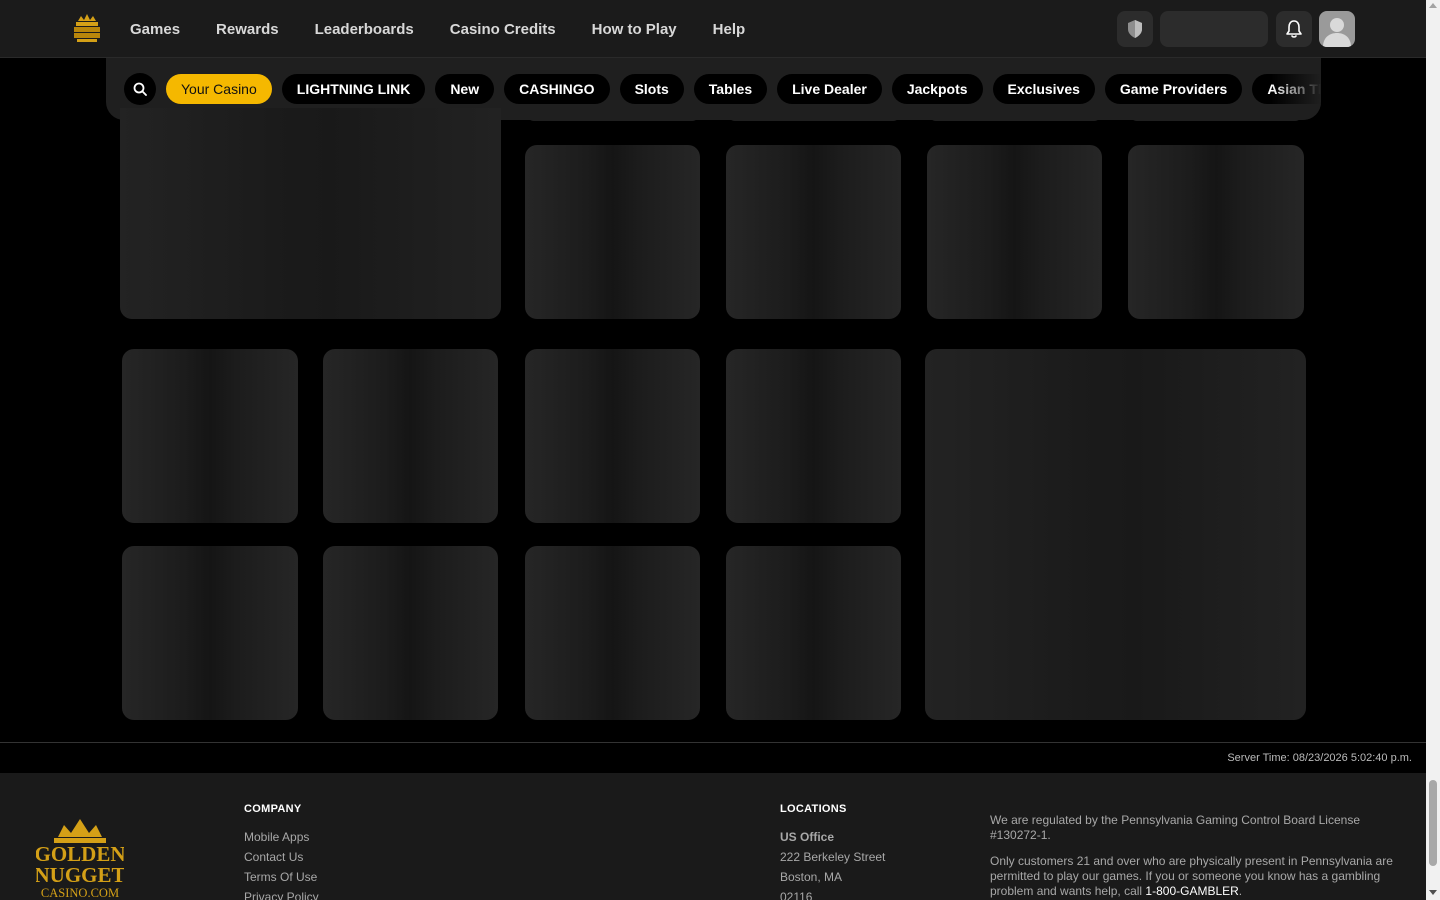  What do you see at coordinates (80, 893) in the screenshot?
I see `logo-text-casino: CASINO.COM` at bounding box center [80, 893].